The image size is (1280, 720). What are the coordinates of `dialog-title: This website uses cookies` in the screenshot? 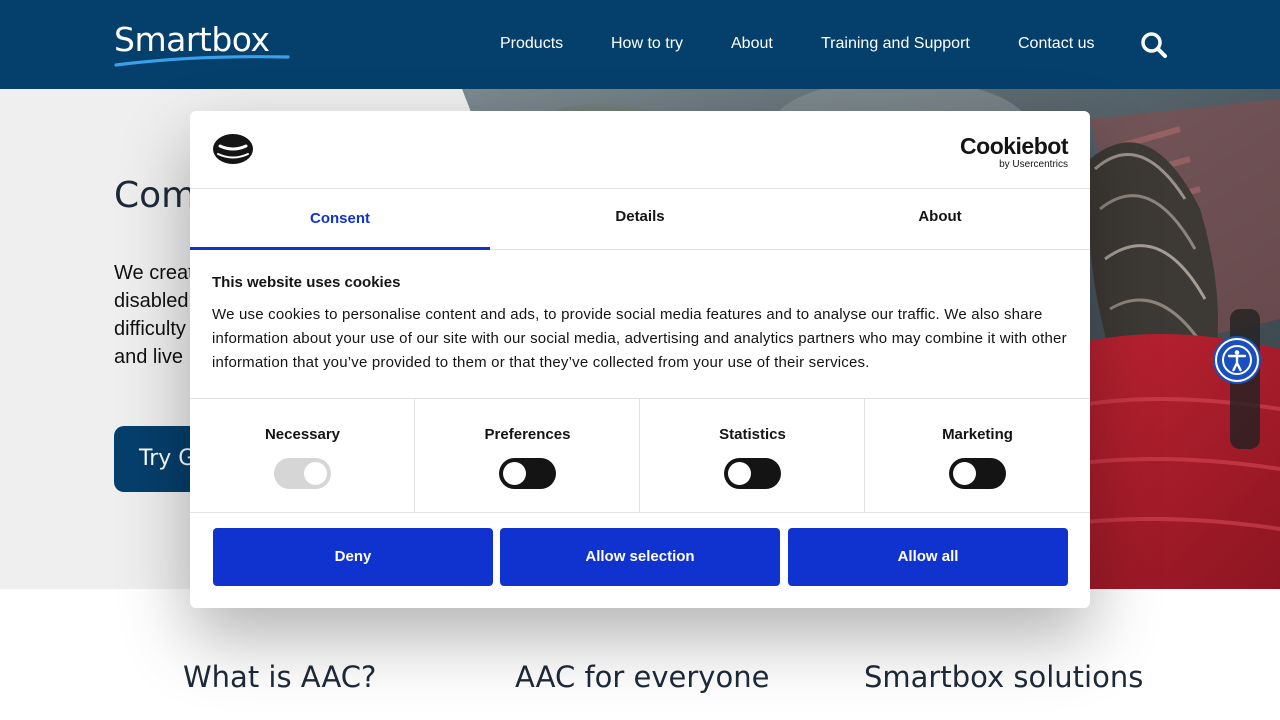 It's located at (306, 282).